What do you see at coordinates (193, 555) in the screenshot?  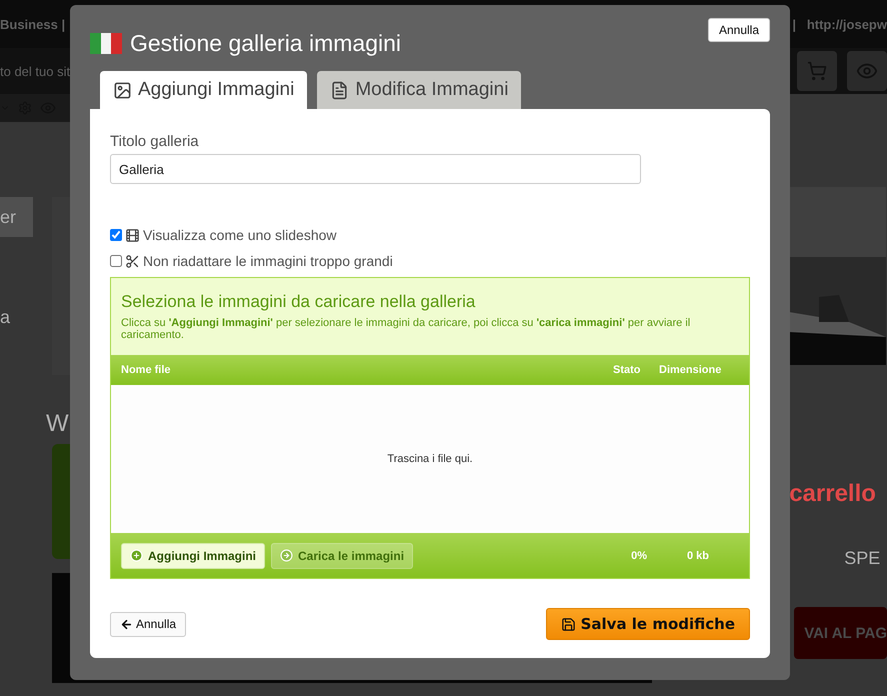 I see `add-button: Aggiungi Immagini` at bounding box center [193, 555].